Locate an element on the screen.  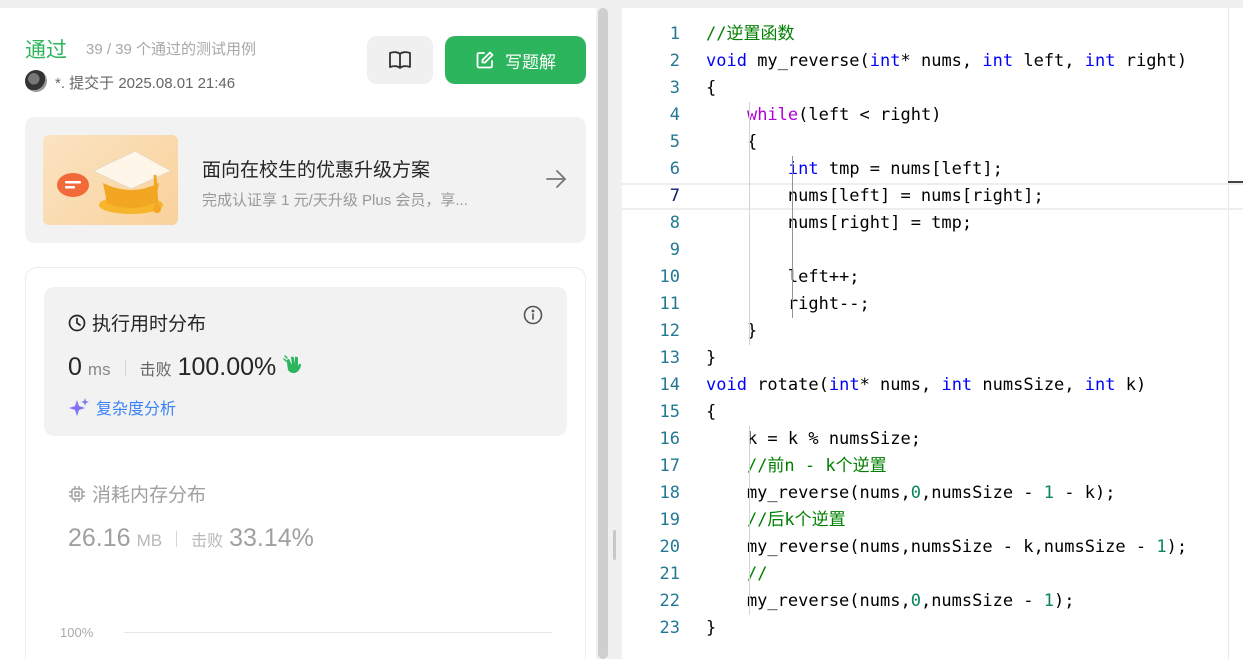
code-line: 22 my_reverse(nums,0,numsSize - 1); is located at coordinates (932, 601).